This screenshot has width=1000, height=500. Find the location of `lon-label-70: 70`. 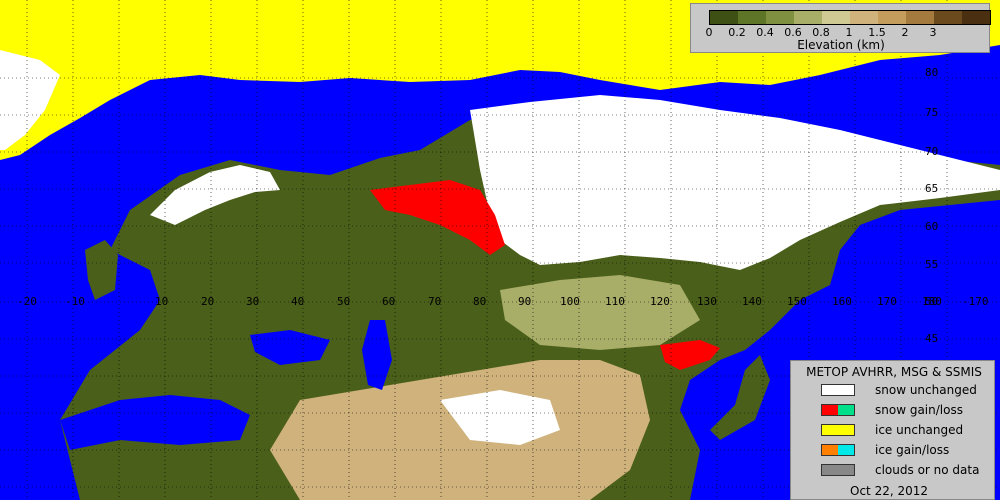

lon-label-70: 70 is located at coordinates (434, 301).